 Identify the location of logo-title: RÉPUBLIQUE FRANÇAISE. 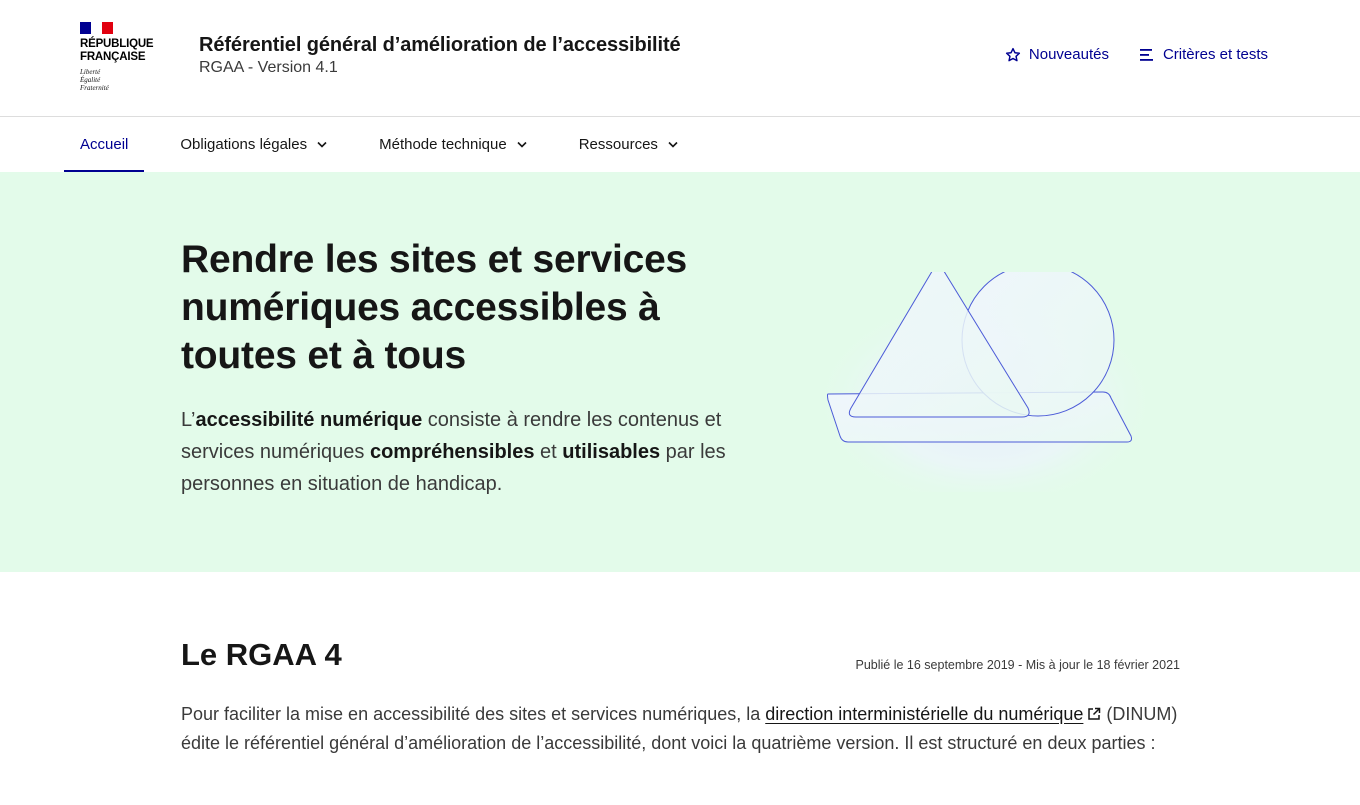
(117, 50).